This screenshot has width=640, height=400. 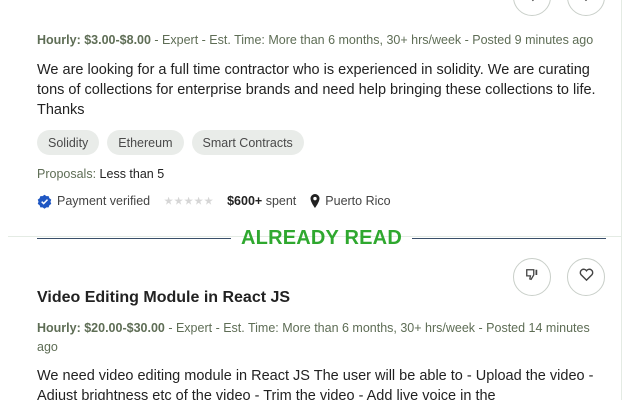 What do you see at coordinates (508, 238) in the screenshot?
I see `banner-line-right` at bounding box center [508, 238].